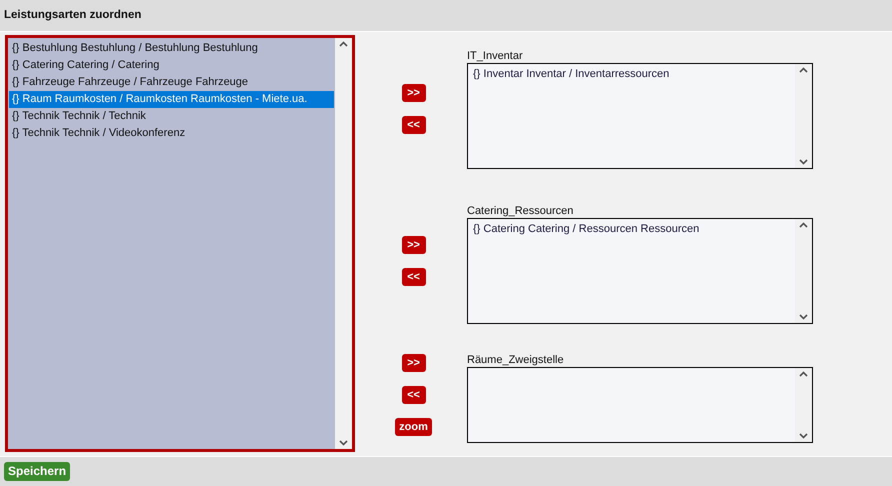 The image size is (892, 486). What do you see at coordinates (171, 48) in the screenshot?
I see `list-item: {} Bestuhlung Bestuhlung / Bestuhlung Bestuhlung` at bounding box center [171, 48].